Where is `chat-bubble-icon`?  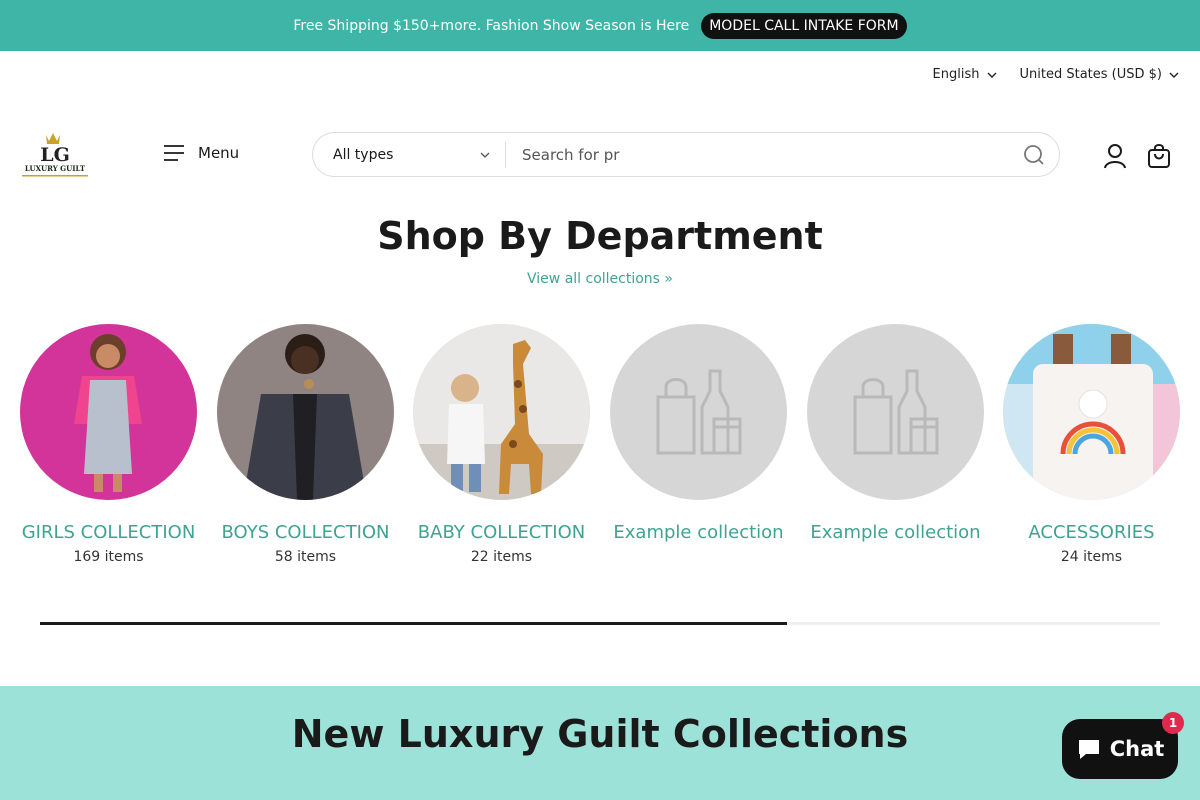 chat-bubble-icon is located at coordinates (1088, 749).